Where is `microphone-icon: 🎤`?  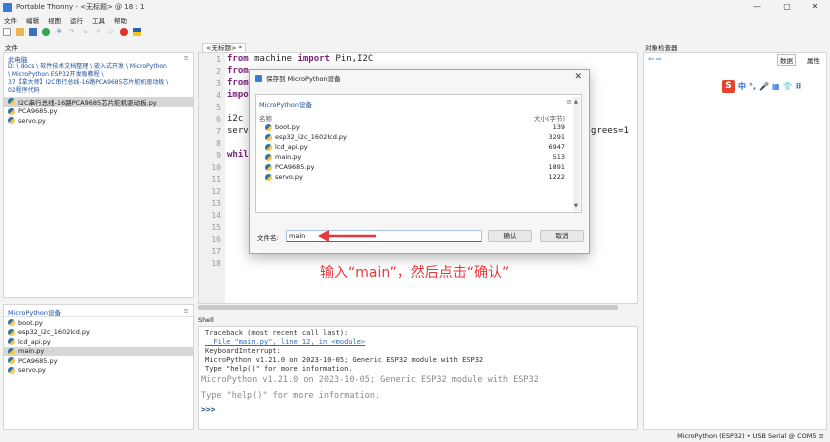
microphone-icon: 🎤 is located at coordinates (764, 86).